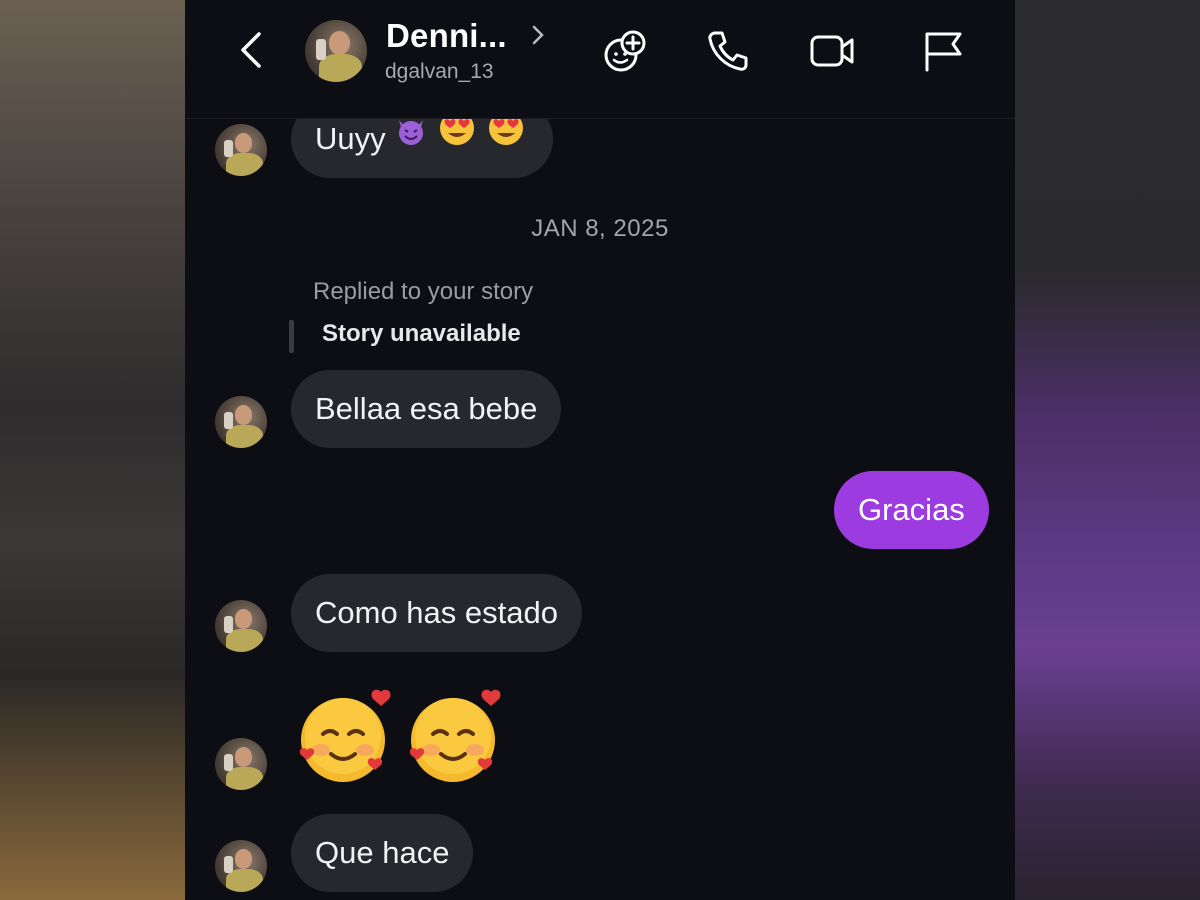 The width and height of the screenshot is (1200, 900). I want to click on message-bubble-received: Como has estado, so click(436, 613).